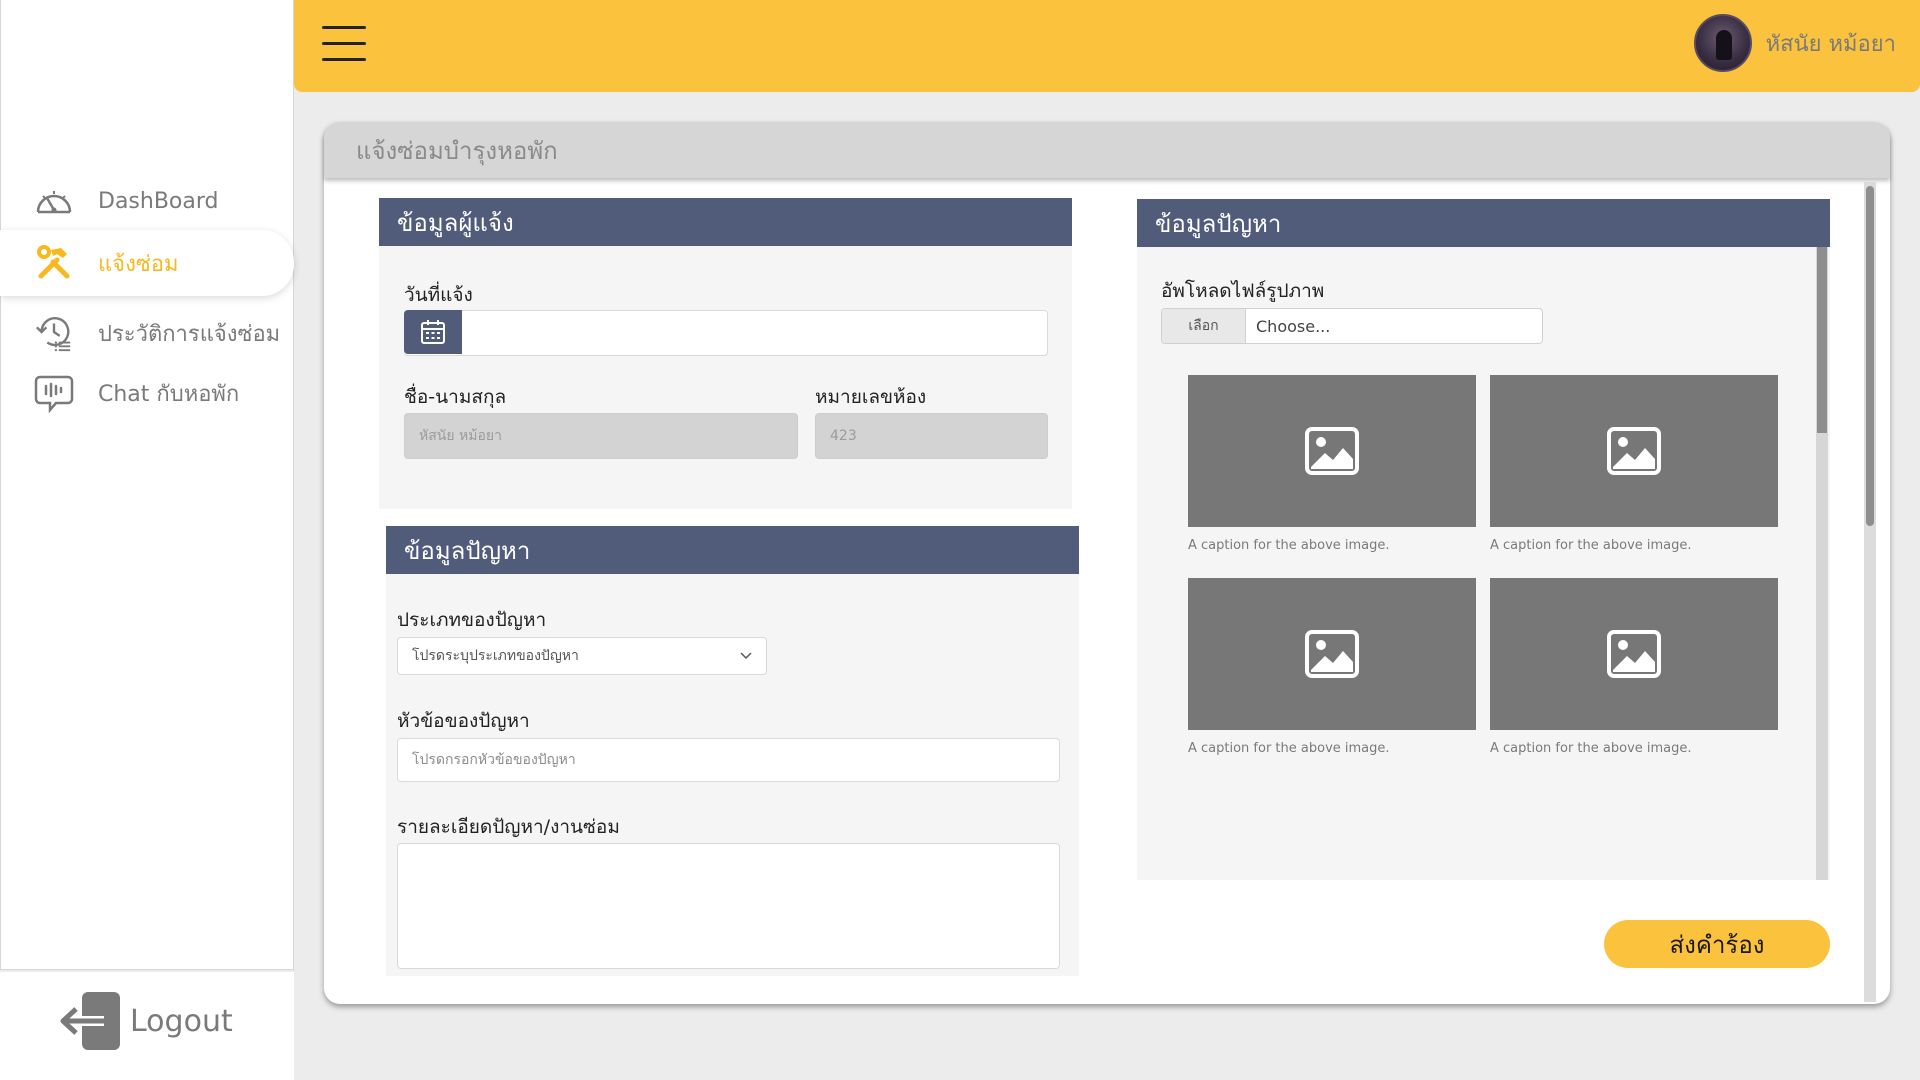 This screenshot has height=1080, width=1920. I want to click on submit-button: ส่งคำร้อง, so click(1717, 944).